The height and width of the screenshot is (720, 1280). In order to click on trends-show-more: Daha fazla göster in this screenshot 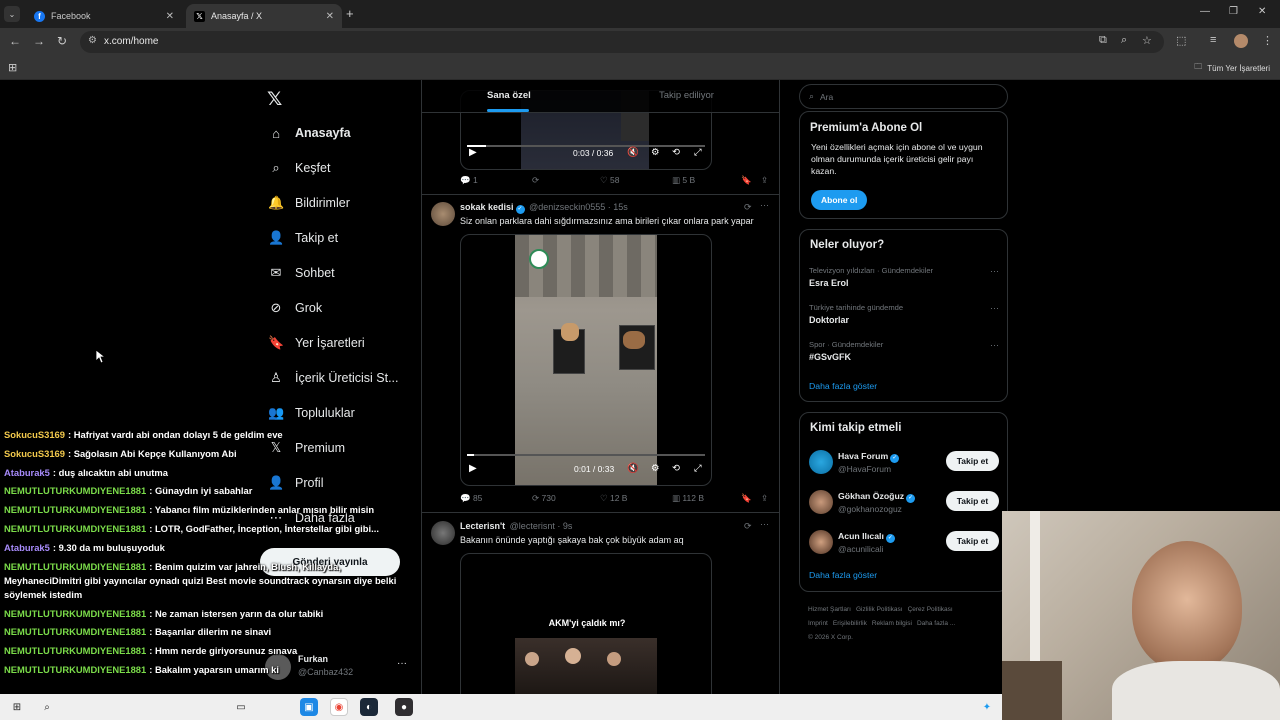, I will do `click(843, 386)`.